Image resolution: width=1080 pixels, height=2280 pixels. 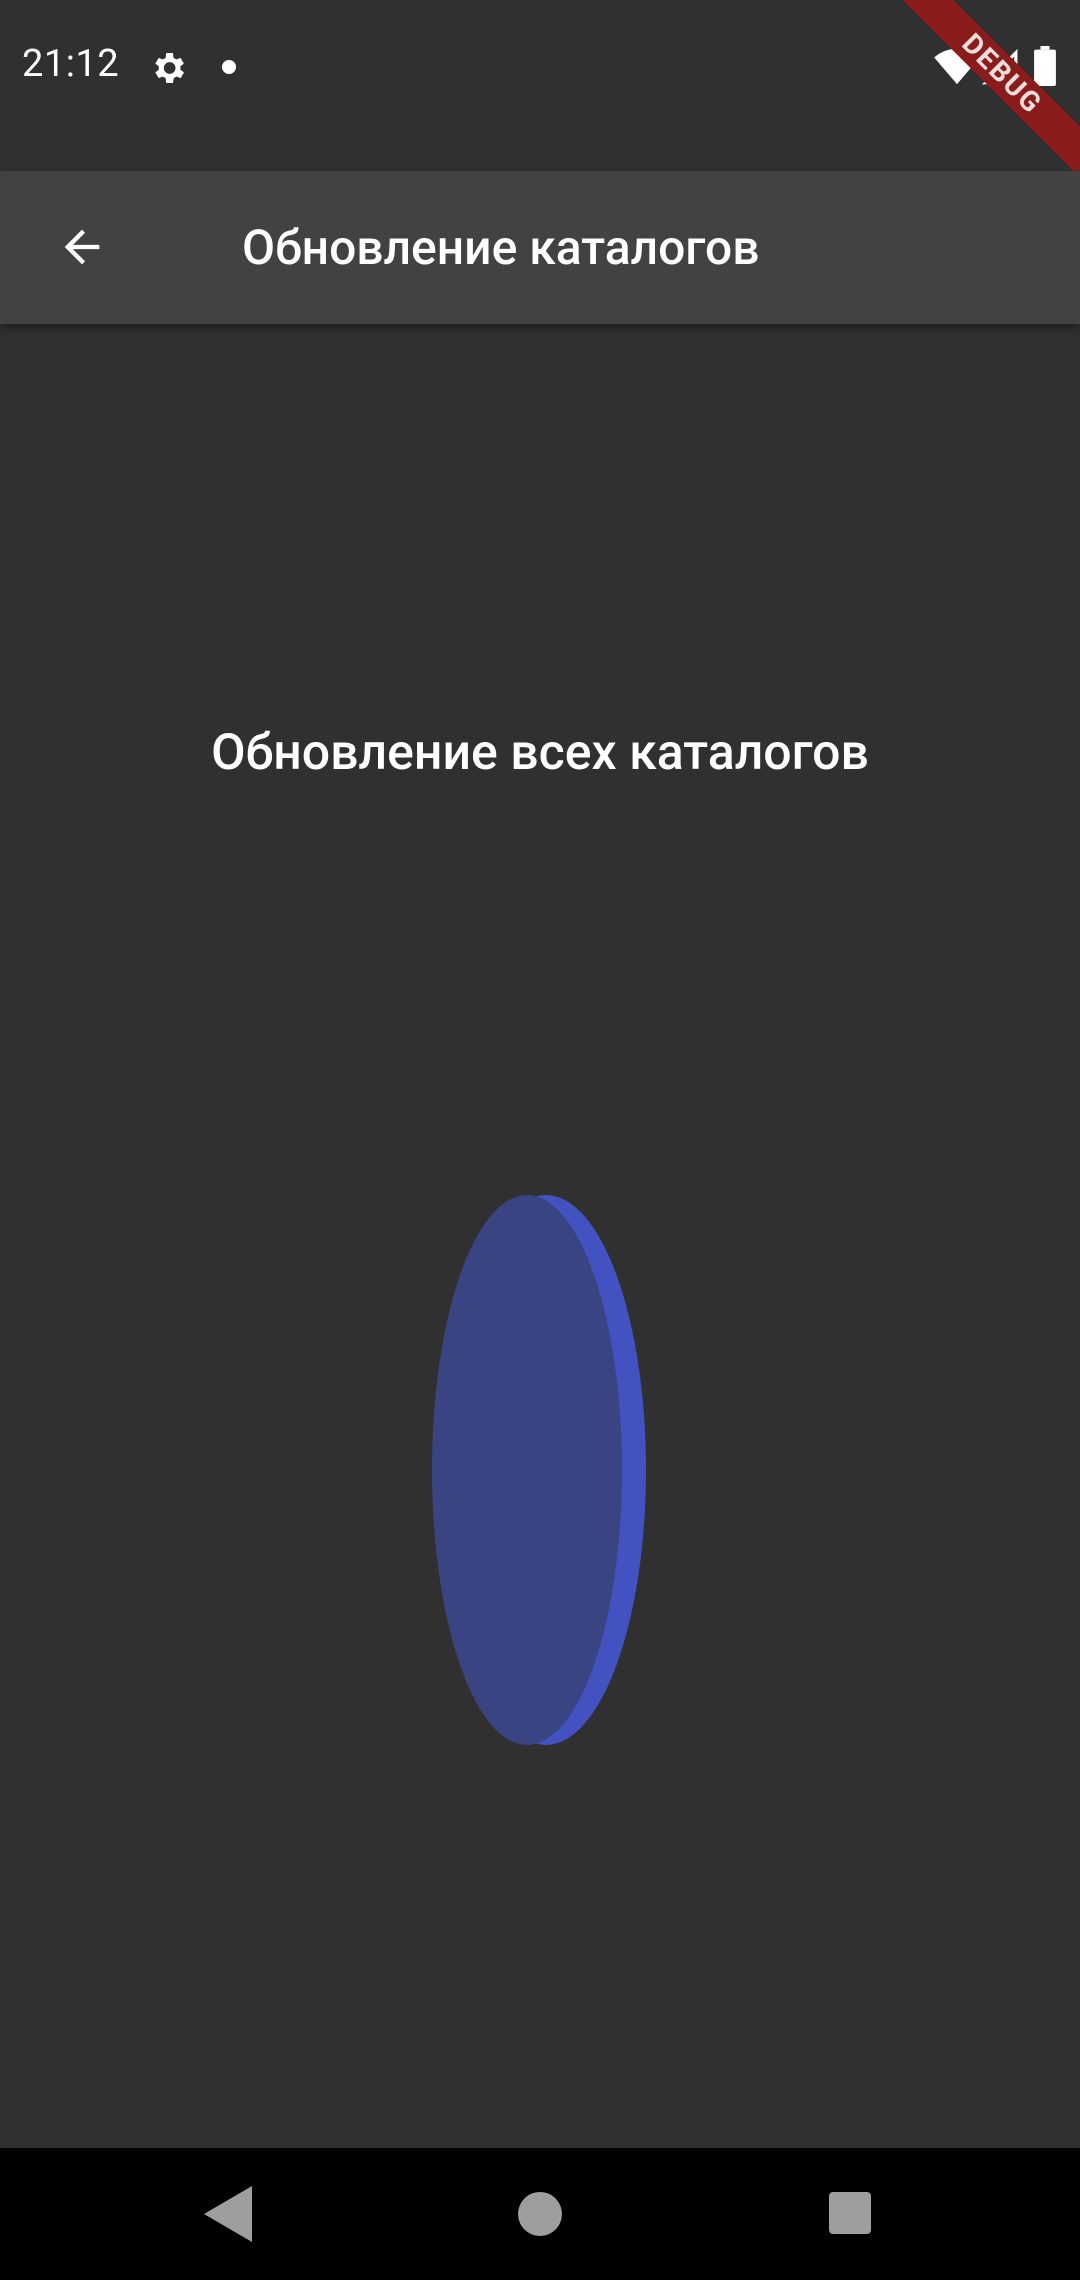 I want to click on app-bar: Обновление каталогов, so click(x=540, y=247).